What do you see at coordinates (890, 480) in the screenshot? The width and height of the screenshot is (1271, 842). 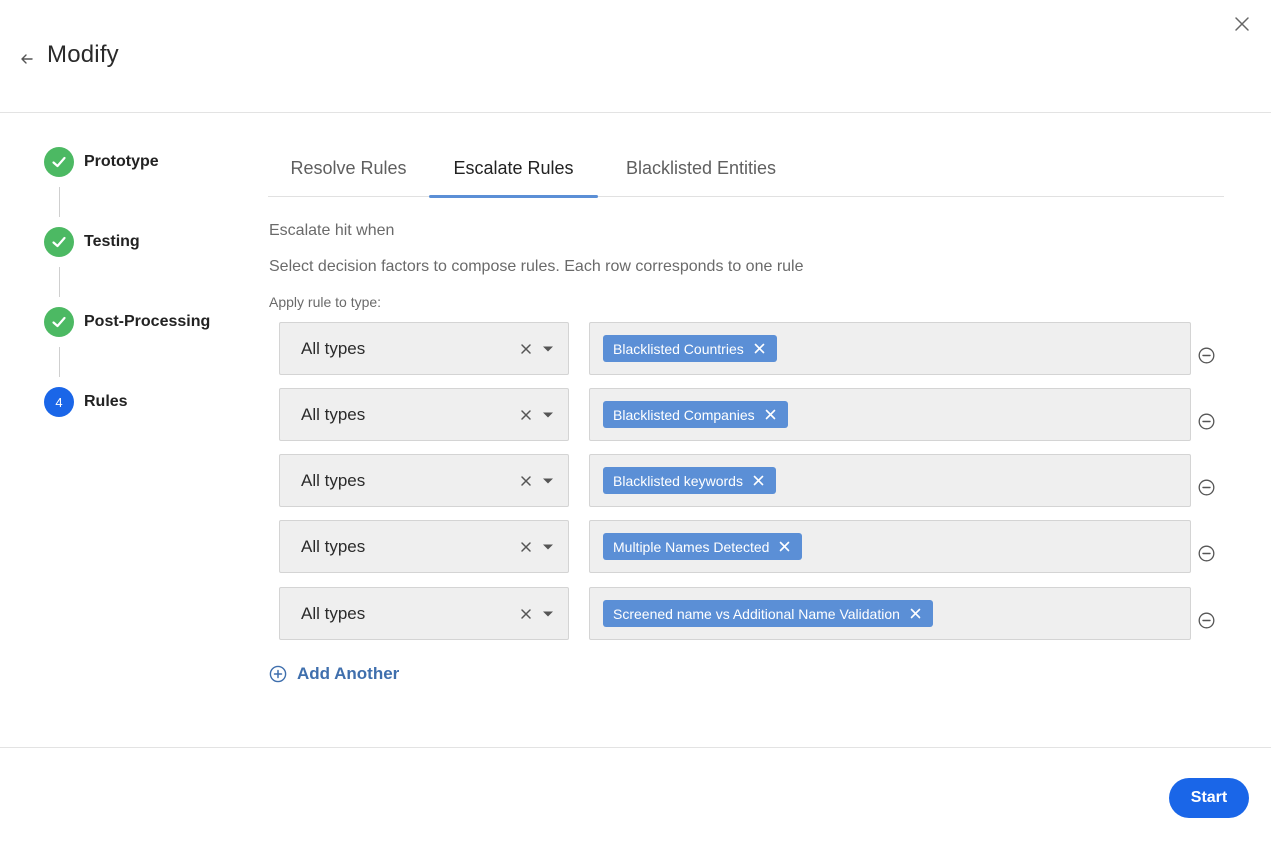 I see `decision-factor-select: Blacklisted keywords` at bounding box center [890, 480].